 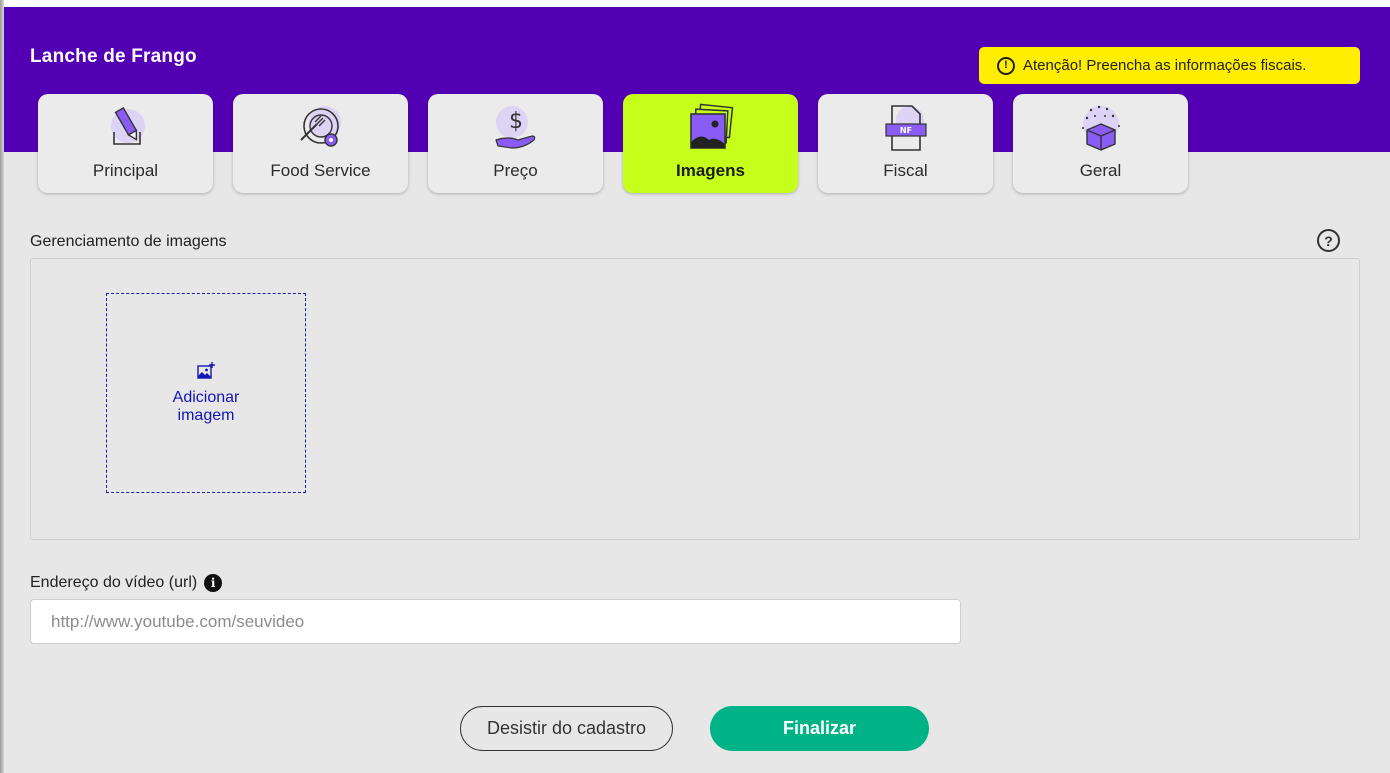 I want to click on tab-label: Principal, so click(x=125, y=170).